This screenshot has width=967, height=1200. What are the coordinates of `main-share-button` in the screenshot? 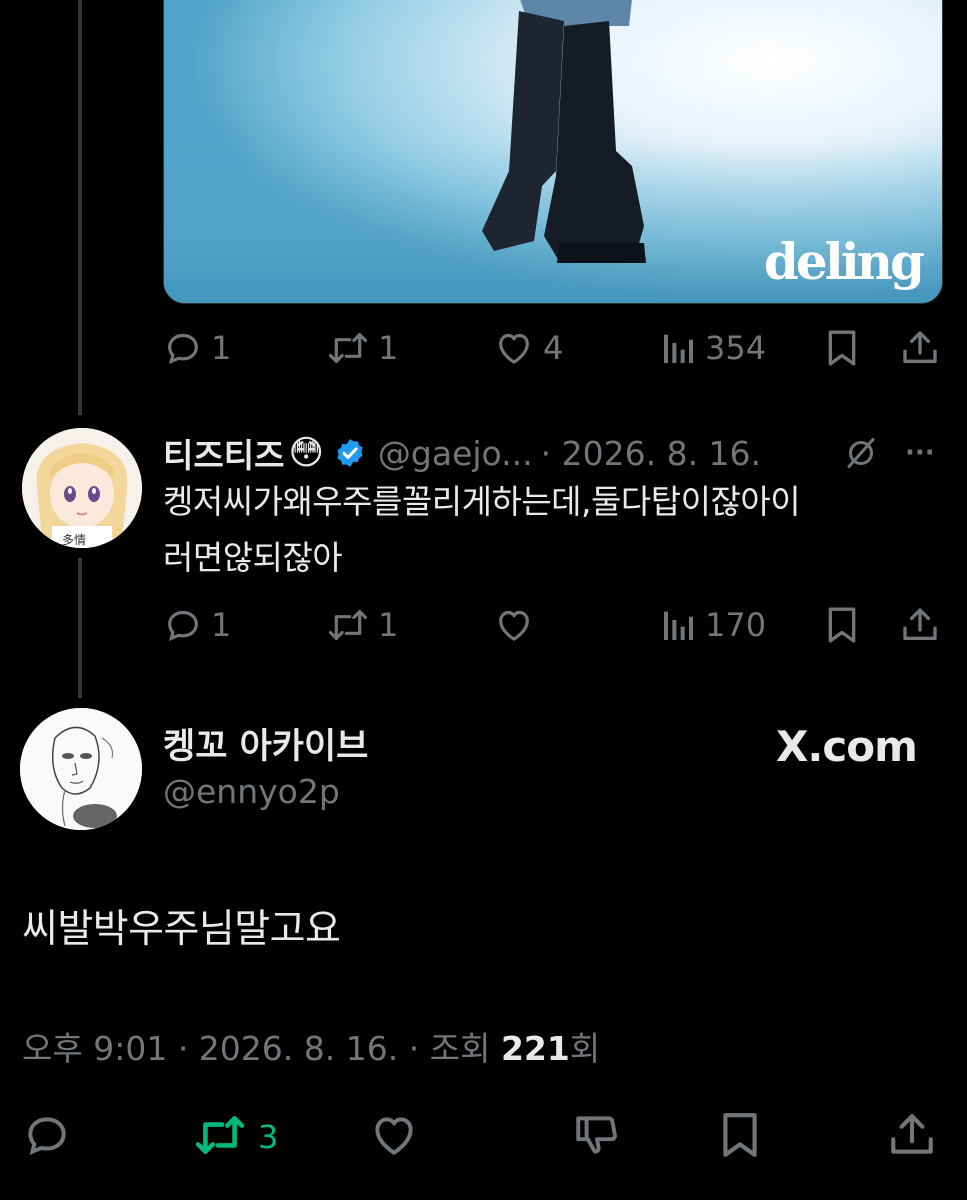 It's located at (912, 1137).